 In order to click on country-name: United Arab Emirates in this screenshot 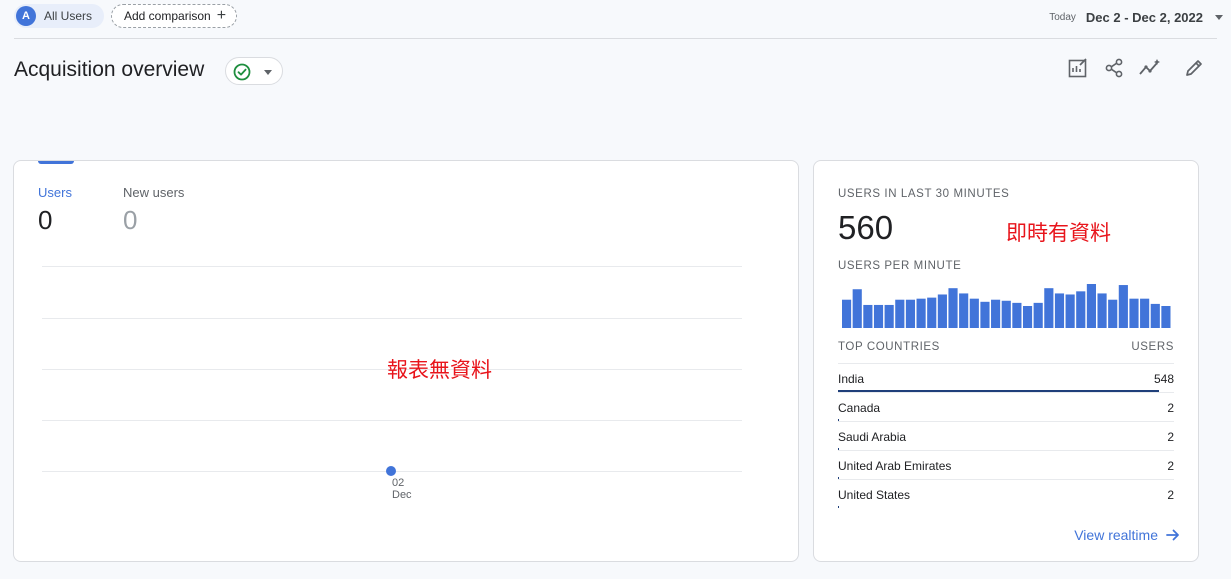, I will do `click(895, 466)`.